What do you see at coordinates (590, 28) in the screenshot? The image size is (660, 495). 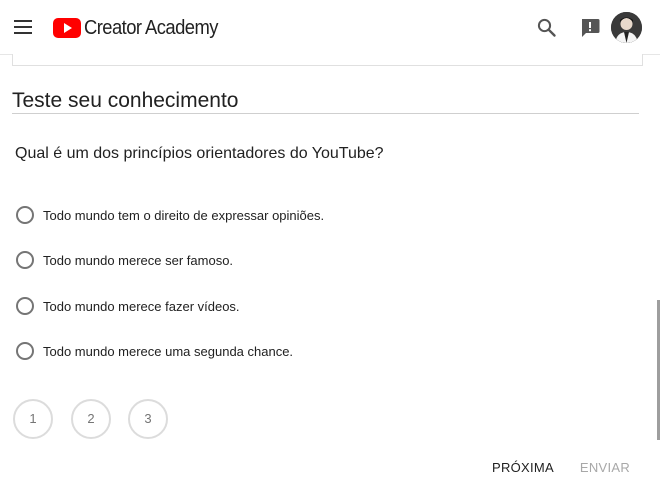 I see `feedback-icon` at bounding box center [590, 28].